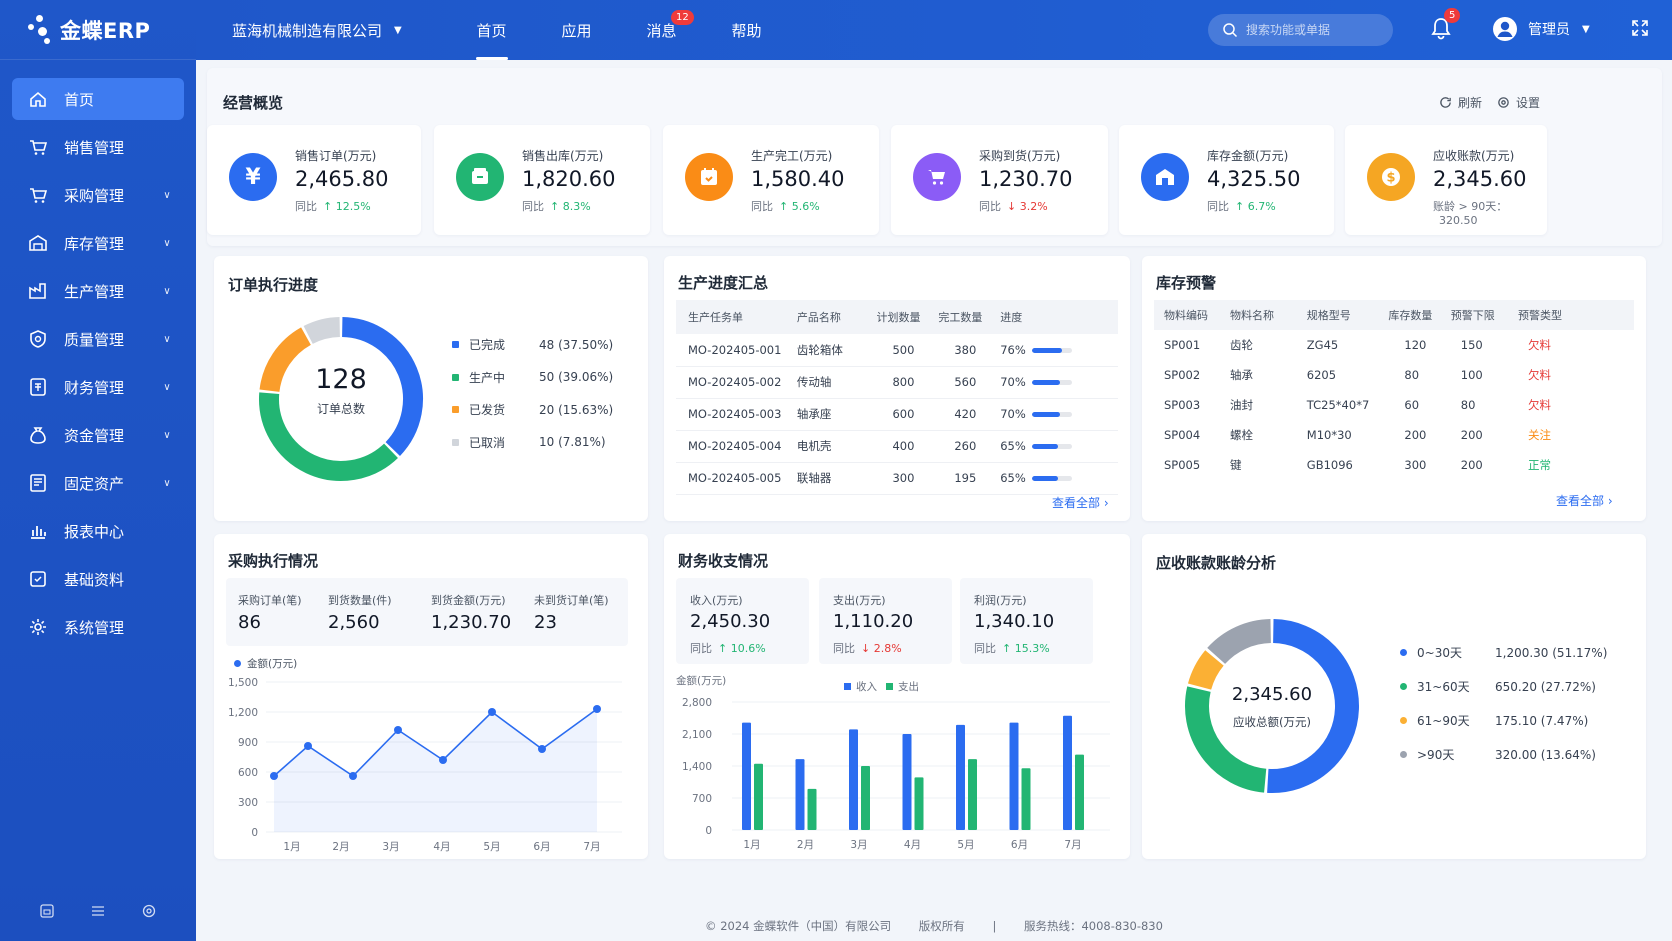 The image size is (1672, 941). Describe the element at coordinates (1394, 435) in the screenshot. I see `table-row: SP004 螺栓 M10*30 200 200 关注` at that location.